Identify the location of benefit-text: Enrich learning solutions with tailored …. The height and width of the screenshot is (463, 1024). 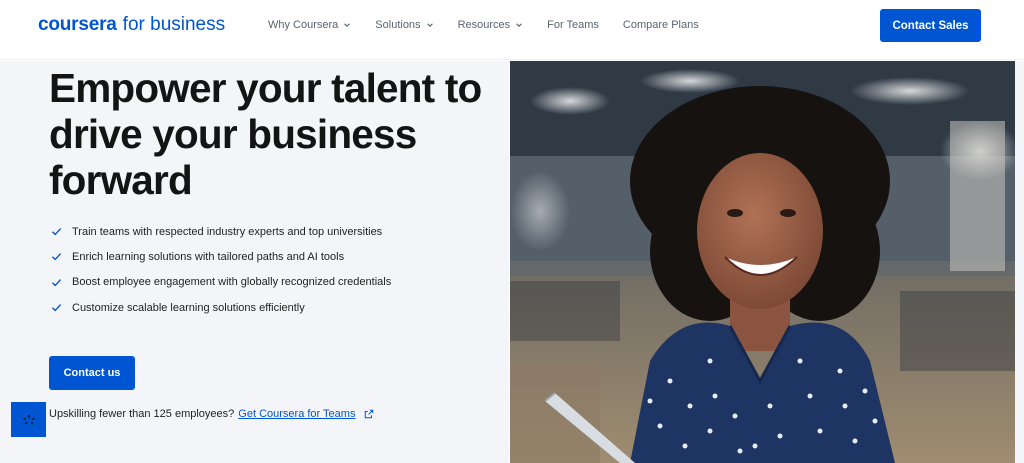
(208, 256).